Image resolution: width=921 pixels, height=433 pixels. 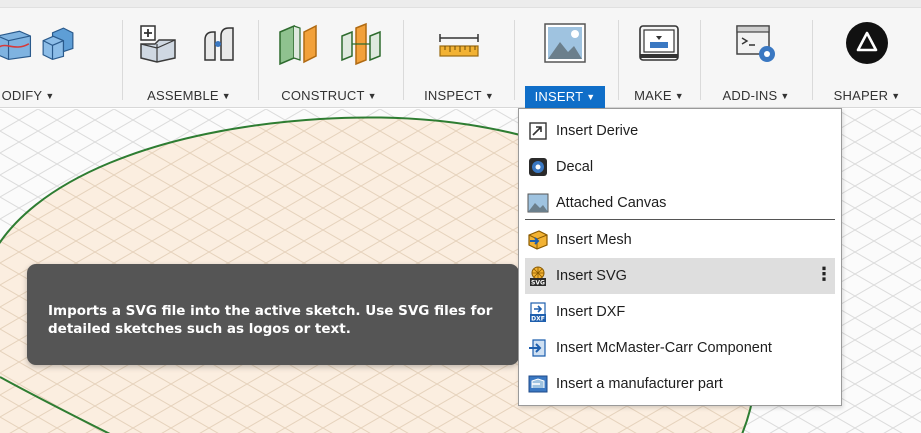 I want to click on toolbar-group-insert: INSERT ▼, so click(x=565, y=58).